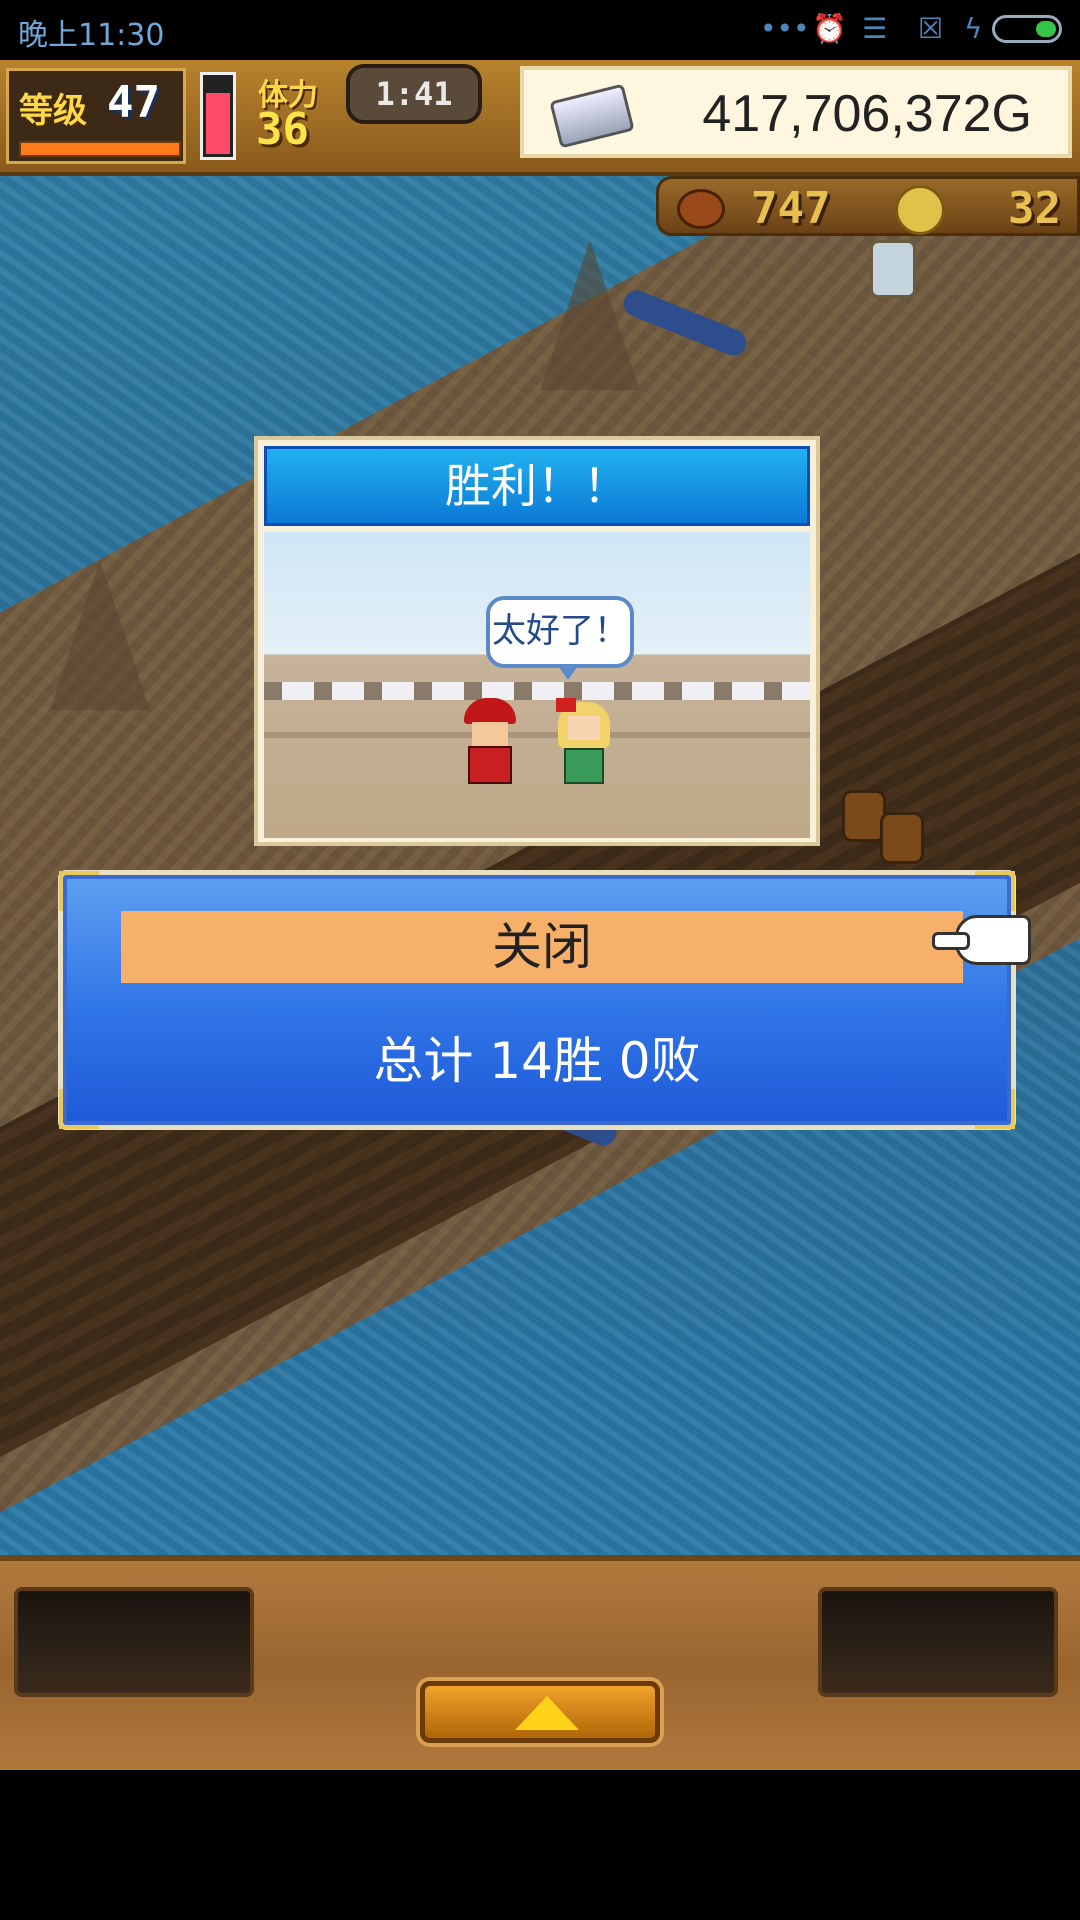 The height and width of the screenshot is (1920, 1080). Describe the element at coordinates (537, 1061) in the screenshot. I see `win-loss-record: 总计 14胜 0败` at that location.